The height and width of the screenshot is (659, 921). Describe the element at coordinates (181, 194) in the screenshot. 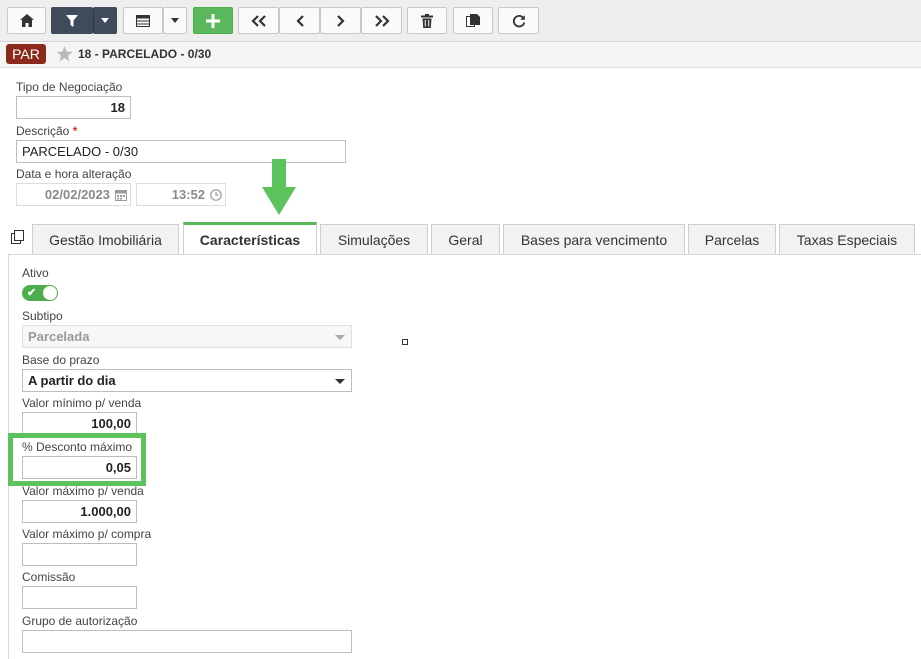

I see `hora-alteracao-field: 13:52` at that location.